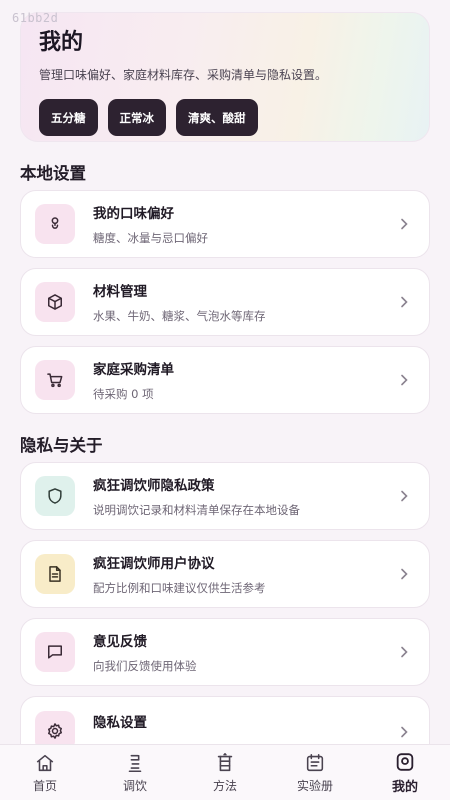 Image resolution: width=450 pixels, height=800 pixels. Describe the element at coordinates (55, 380) in the screenshot. I see `cart-icon` at that location.